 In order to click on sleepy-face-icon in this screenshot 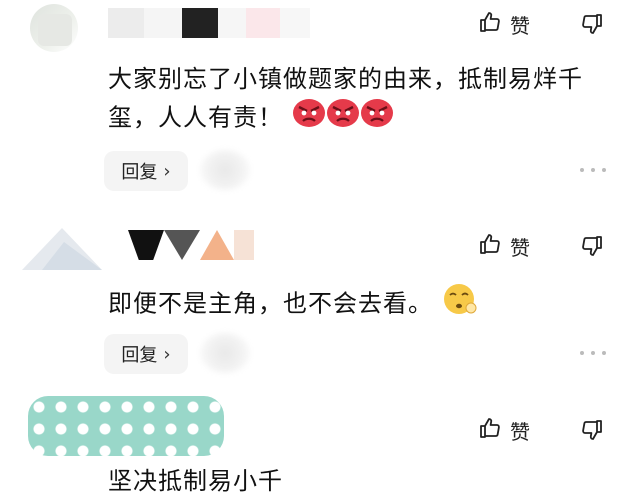, I will do `click(460, 304)`.